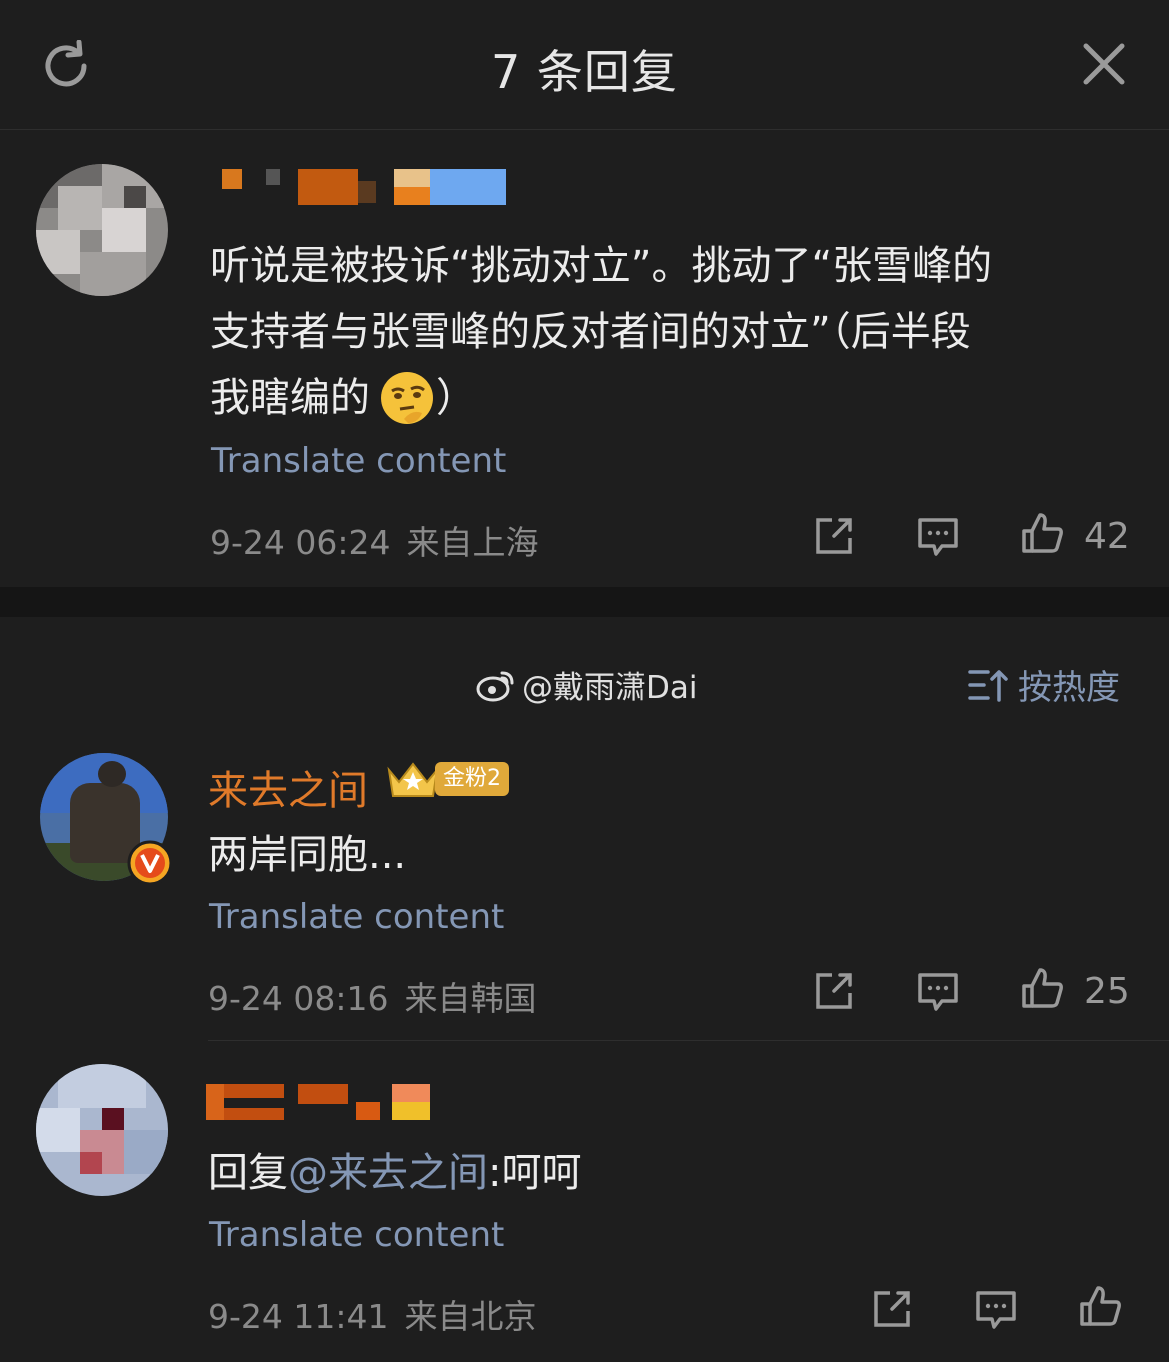 The width and height of the screenshot is (1169, 1362). What do you see at coordinates (688, 1040) in the screenshot?
I see `reply-divider` at bounding box center [688, 1040].